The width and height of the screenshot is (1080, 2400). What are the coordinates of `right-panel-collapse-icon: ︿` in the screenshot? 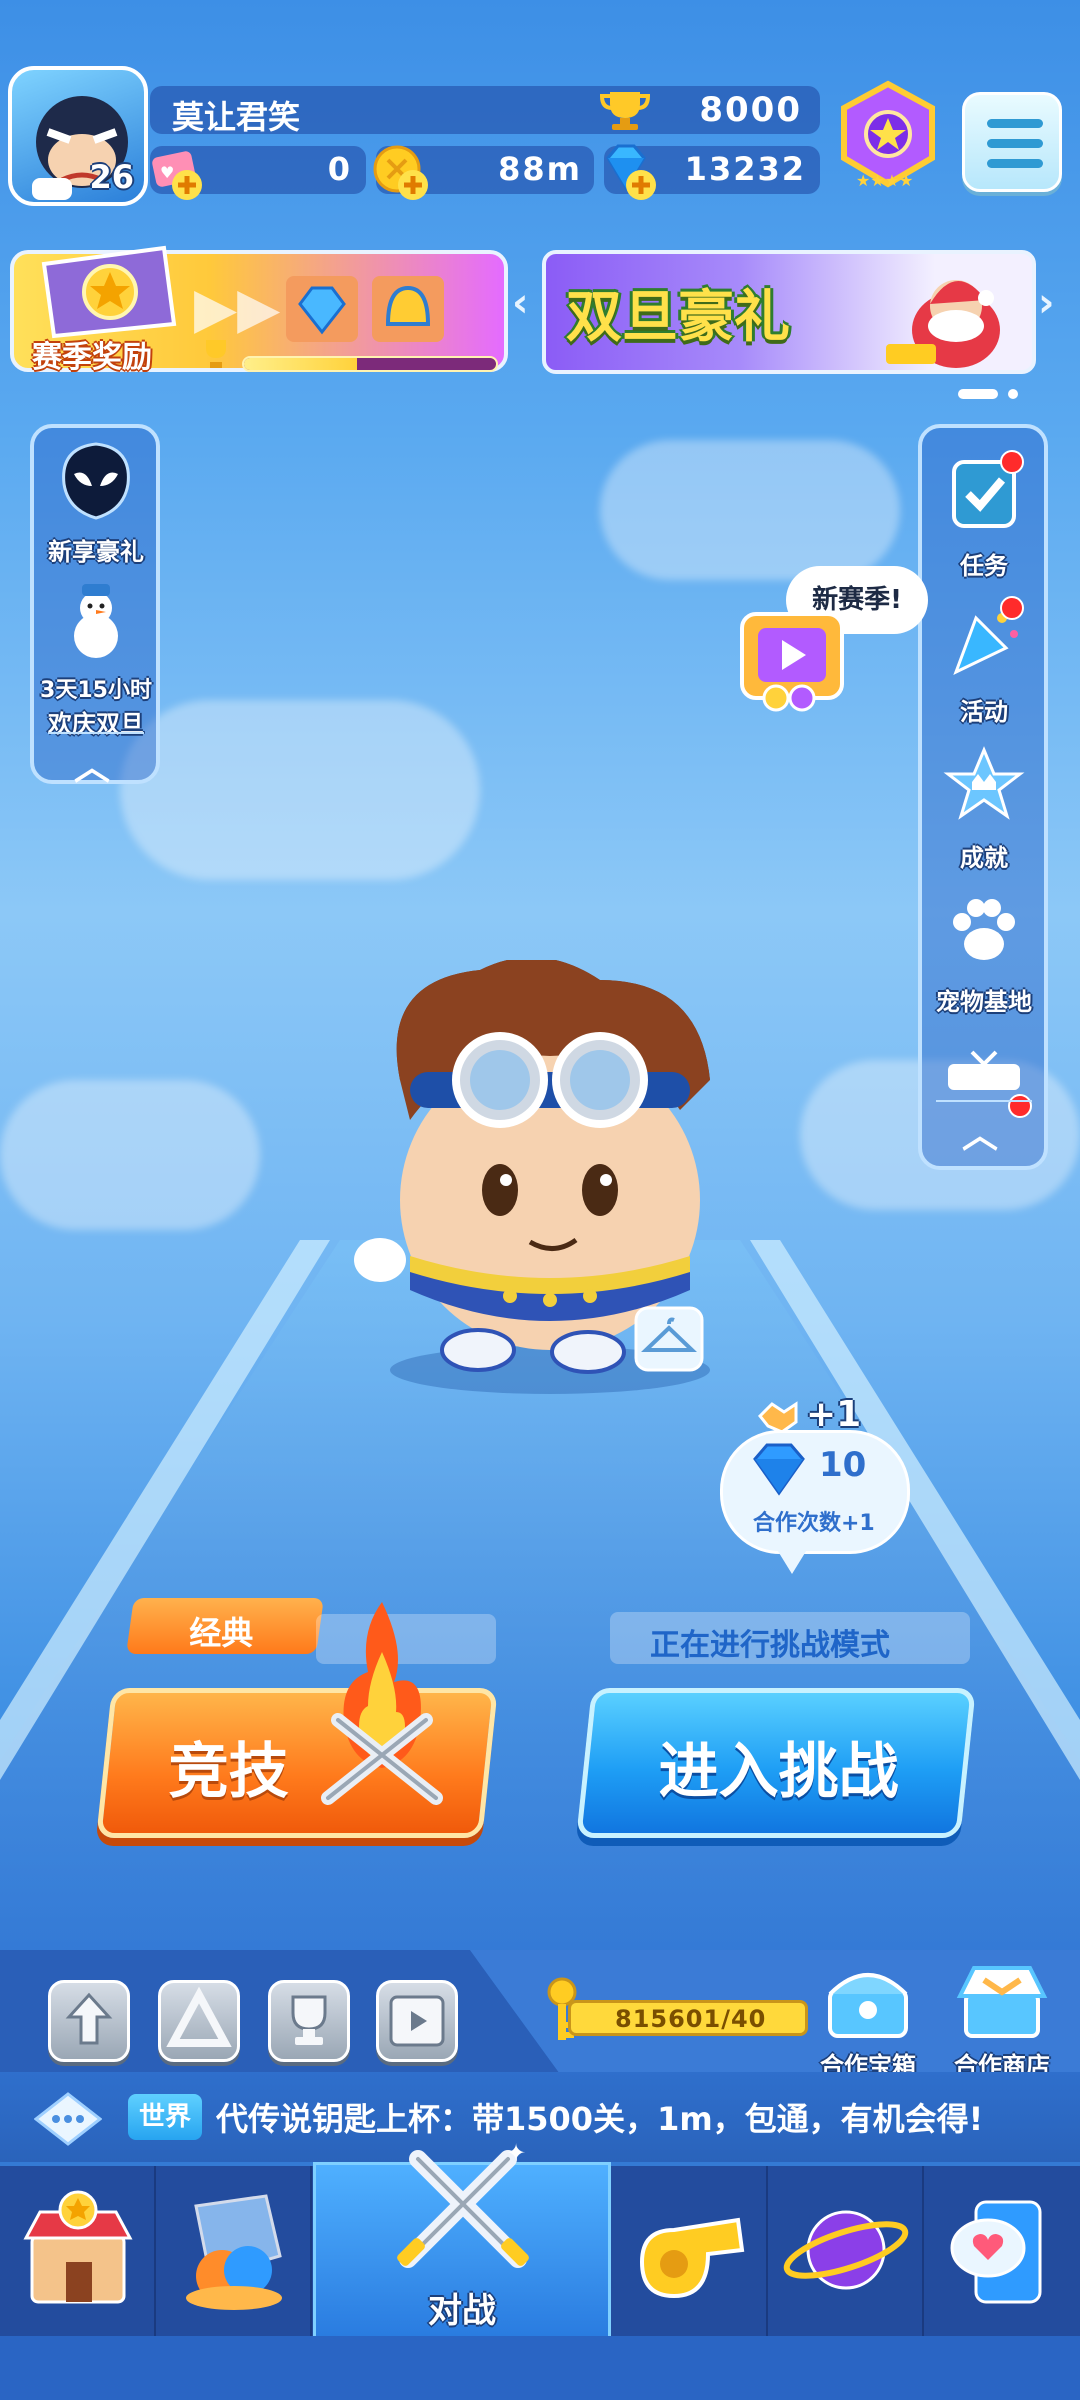 It's located at (980, 1132).